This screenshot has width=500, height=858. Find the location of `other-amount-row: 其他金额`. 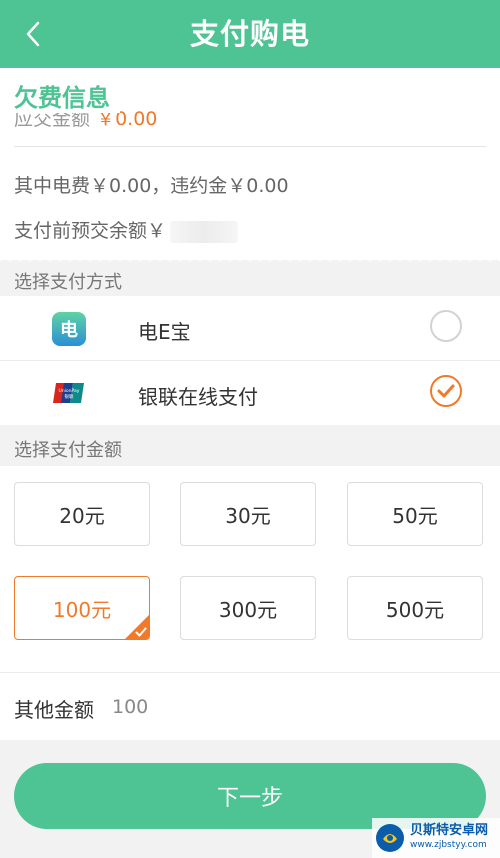

other-amount-row: 其他金额 is located at coordinates (250, 706).